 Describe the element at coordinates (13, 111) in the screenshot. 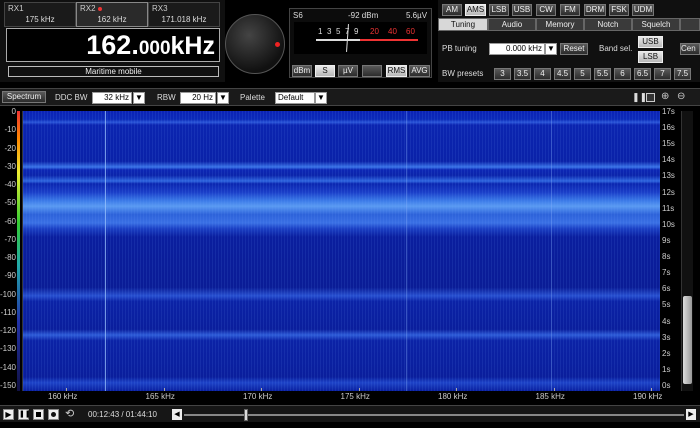

I see `level-tick-label: 0` at that location.